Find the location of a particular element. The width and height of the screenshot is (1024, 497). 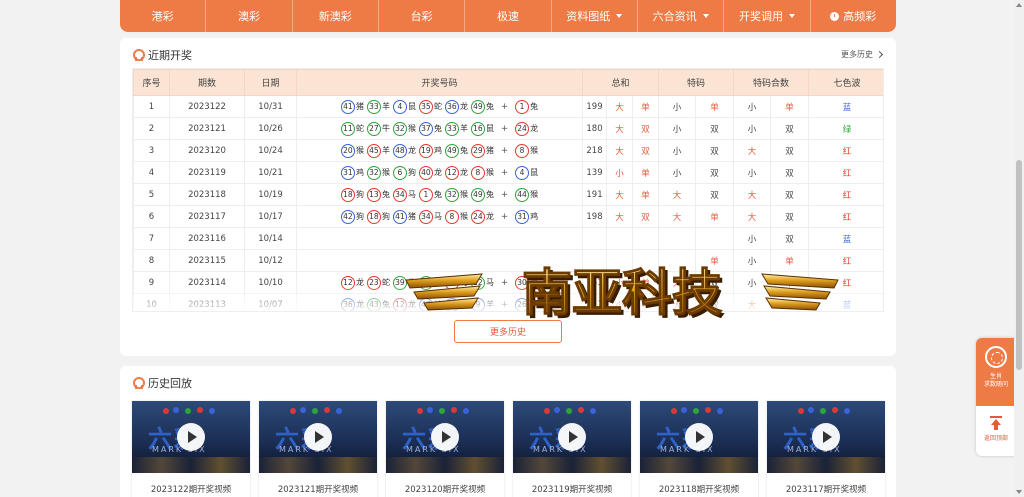

ball-zodiac: 鼠 is located at coordinates (489, 128).